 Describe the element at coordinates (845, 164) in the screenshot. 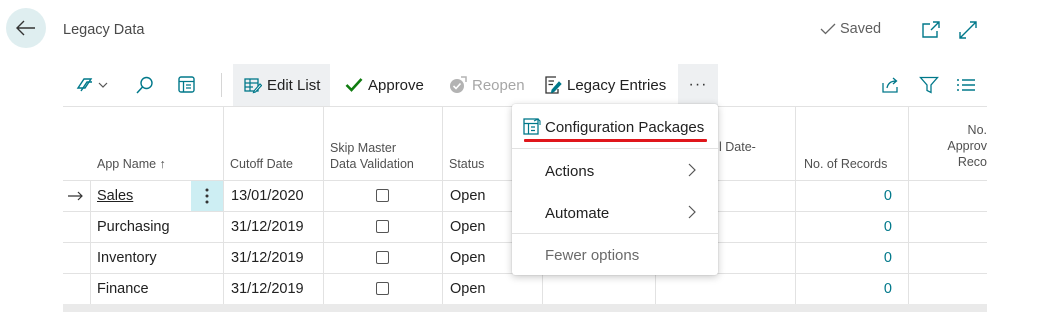

I see `column-header-no-of-records: No. of Records` at that location.